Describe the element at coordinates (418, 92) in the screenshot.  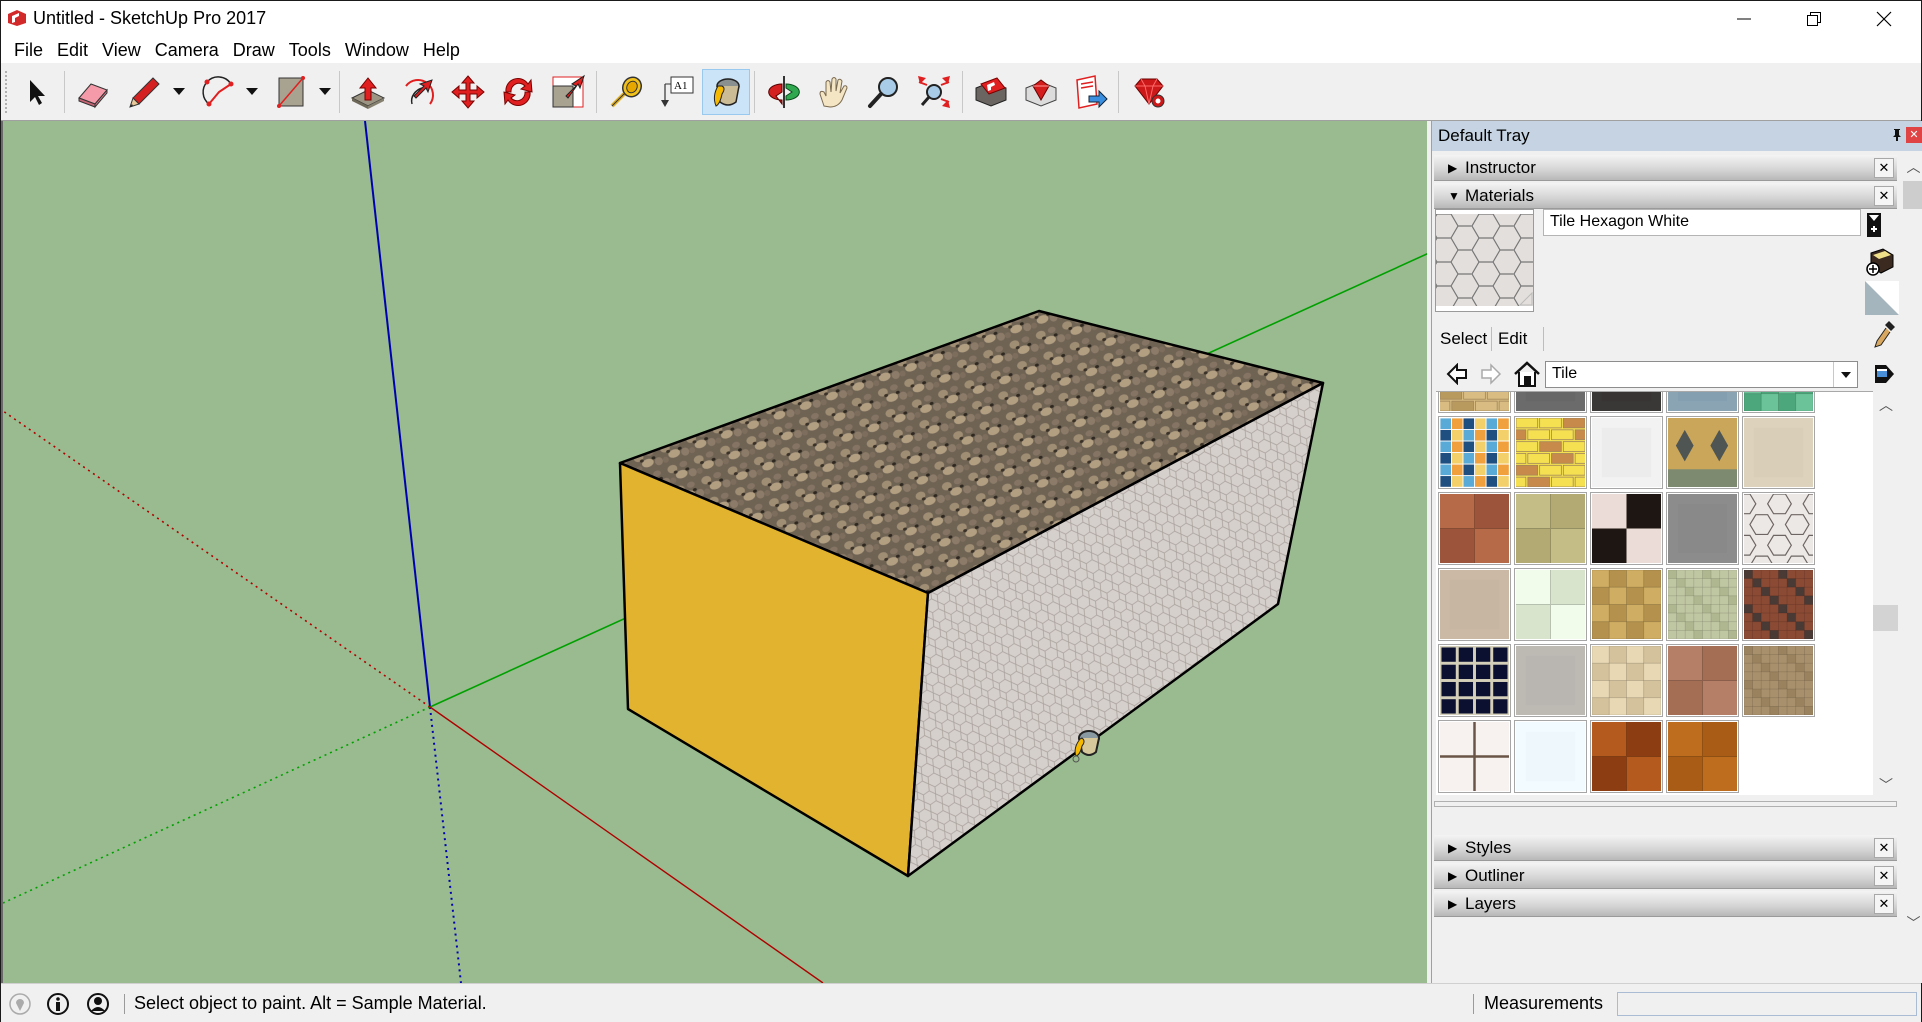
I see `follow-me-tool-button` at that location.